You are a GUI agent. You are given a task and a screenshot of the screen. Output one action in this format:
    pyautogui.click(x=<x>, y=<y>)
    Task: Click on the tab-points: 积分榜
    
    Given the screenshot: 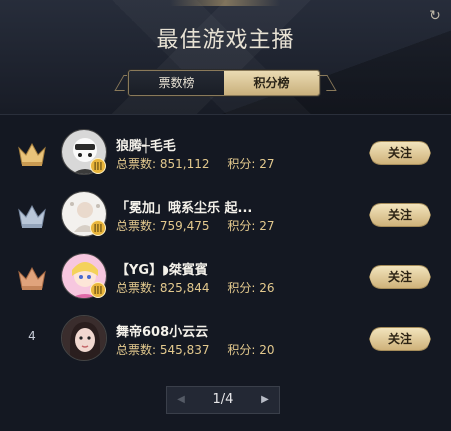 What is the action you would take?
    pyautogui.click(x=271, y=83)
    